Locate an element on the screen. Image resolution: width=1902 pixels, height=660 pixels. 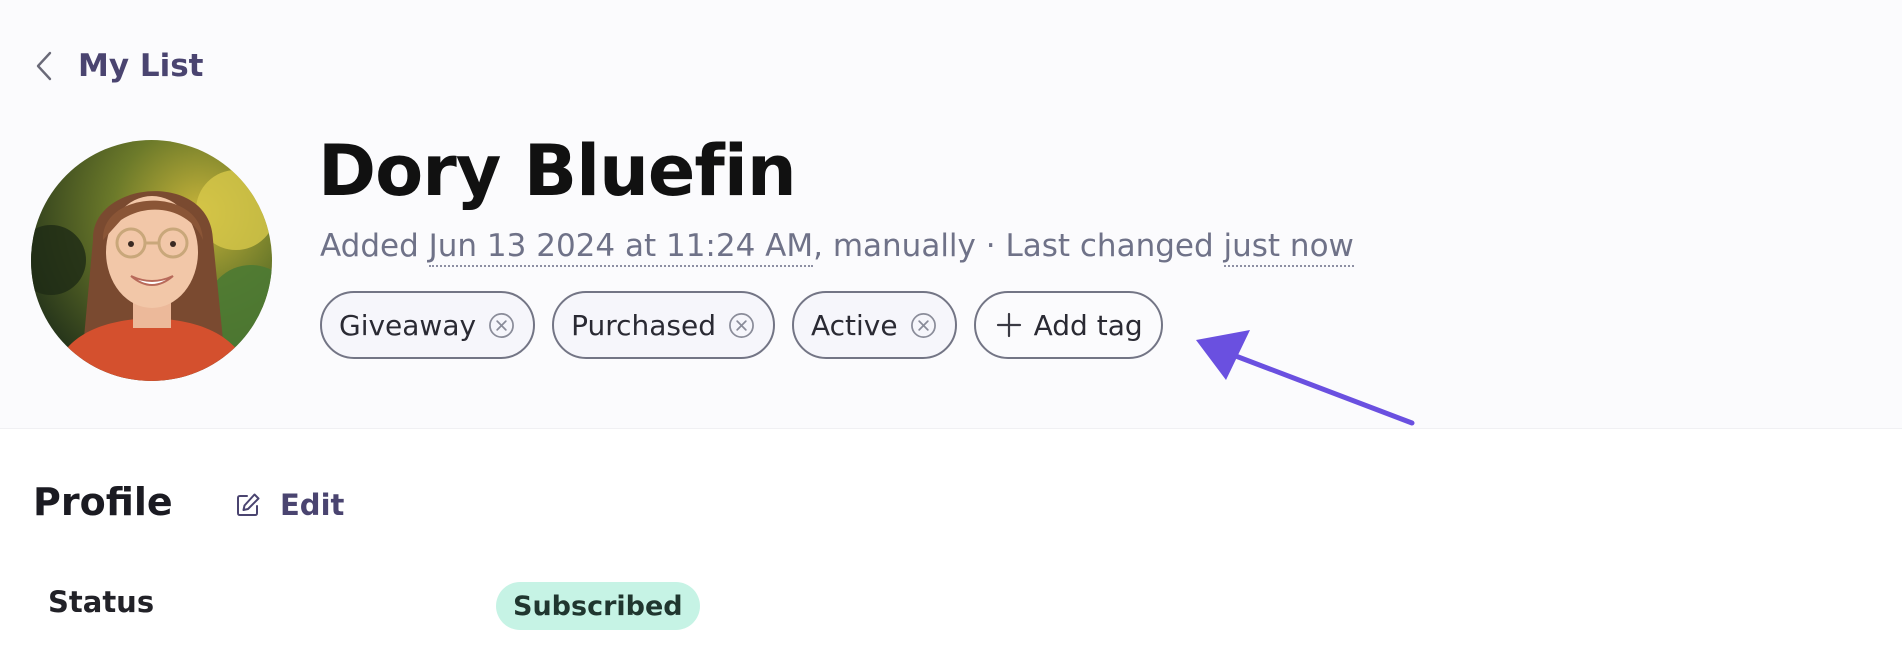
edit-icon is located at coordinates (248, 504).